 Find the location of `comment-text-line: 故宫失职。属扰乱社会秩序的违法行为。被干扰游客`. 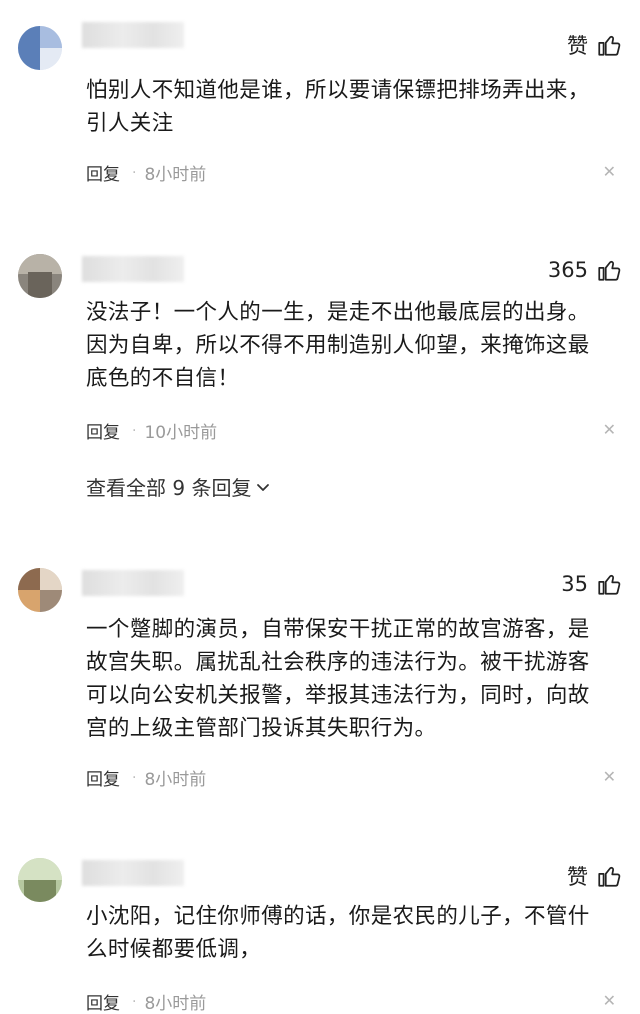

comment-text-line: 故宫失职。属扰乱社会秩序的违法行为。被干扰游客 is located at coordinates (338, 662).